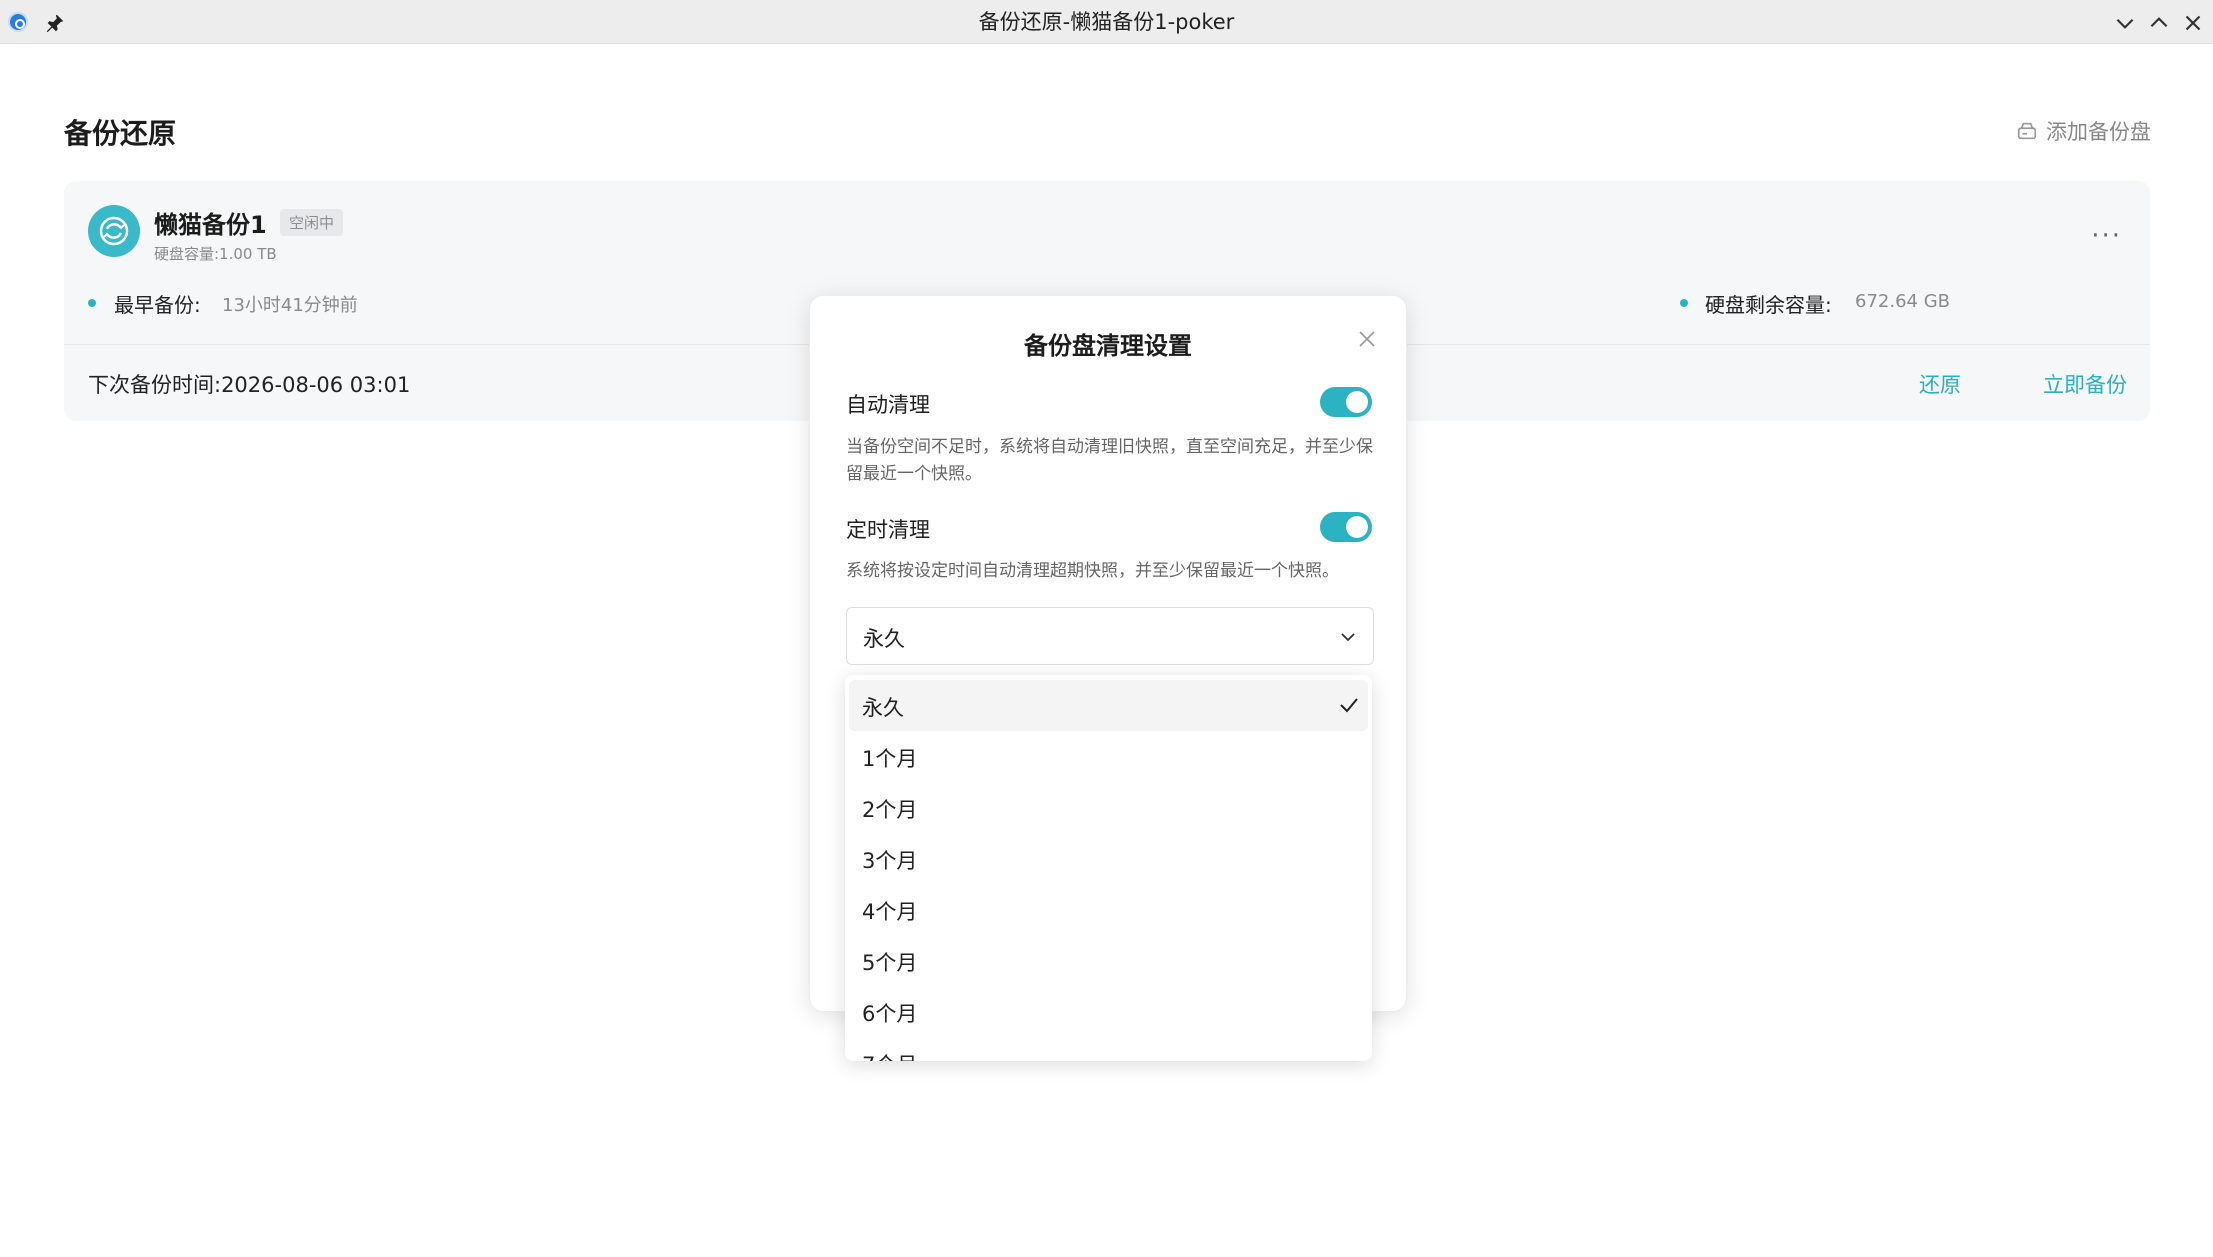 This screenshot has height=1257, width=2213. I want to click on close-icon, so click(1367, 339).